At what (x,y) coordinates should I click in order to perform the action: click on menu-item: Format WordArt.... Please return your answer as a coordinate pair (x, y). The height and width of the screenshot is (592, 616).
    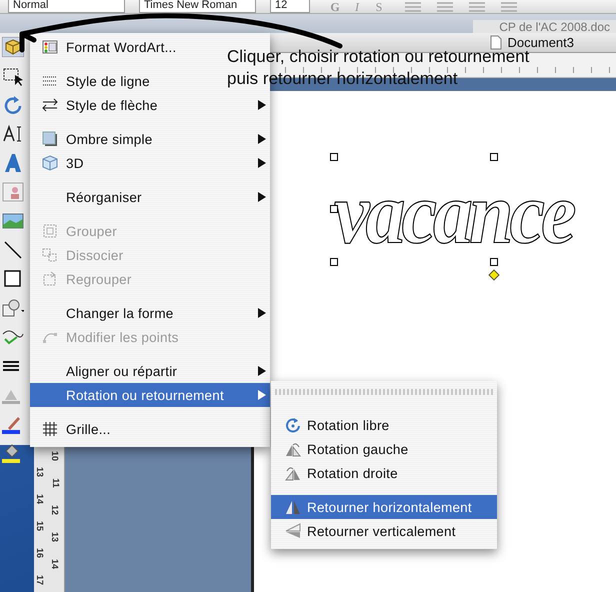
    Looking at the image, I should click on (111, 47).